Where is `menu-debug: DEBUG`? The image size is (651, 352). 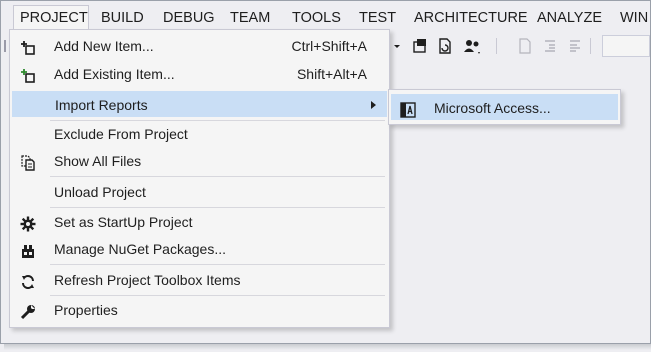 menu-debug: DEBUG is located at coordinates (189, 18).